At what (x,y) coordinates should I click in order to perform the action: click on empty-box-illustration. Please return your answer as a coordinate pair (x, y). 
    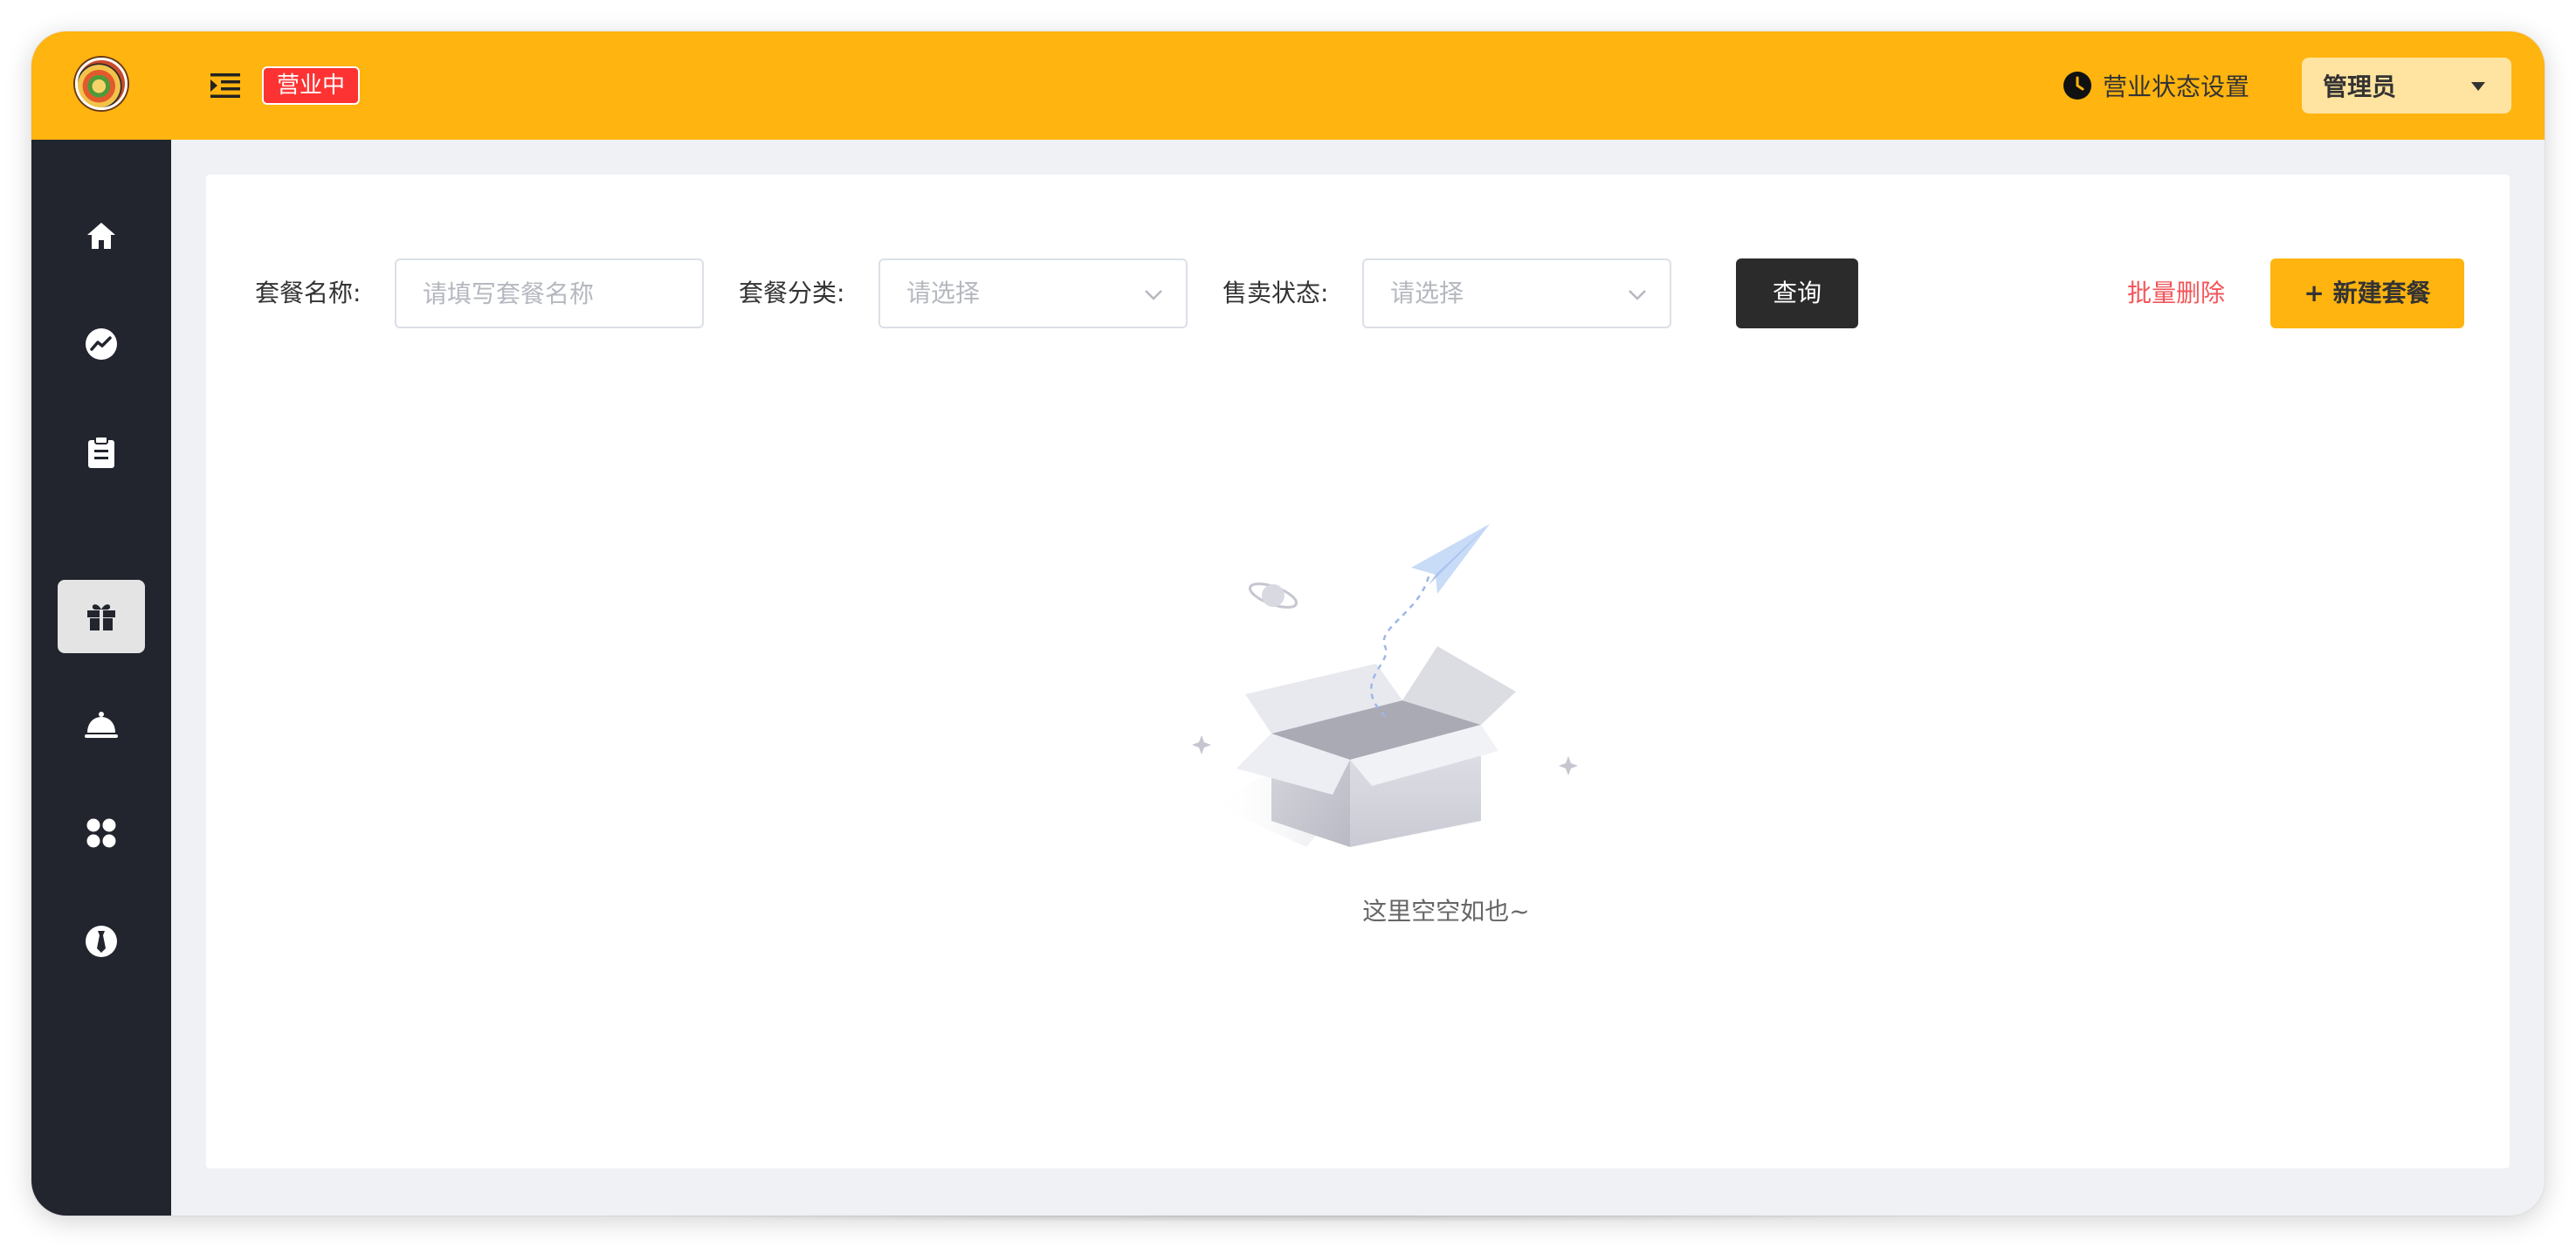
    Looking at the image, I should click on (1385, 685).